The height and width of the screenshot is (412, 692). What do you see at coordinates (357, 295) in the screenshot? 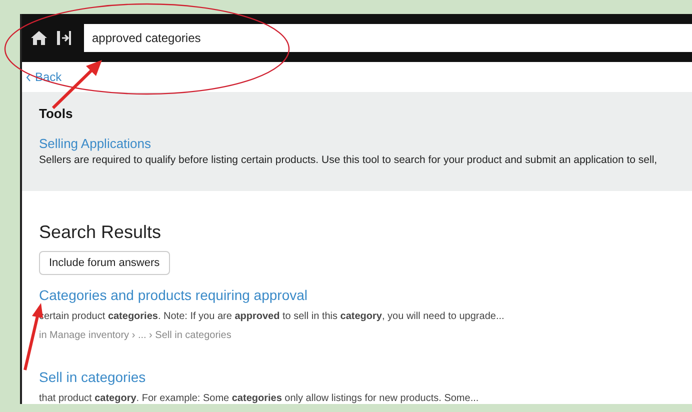
I see `result-title-link: Categories and products requiring approval` at bounding box center [357, 295].